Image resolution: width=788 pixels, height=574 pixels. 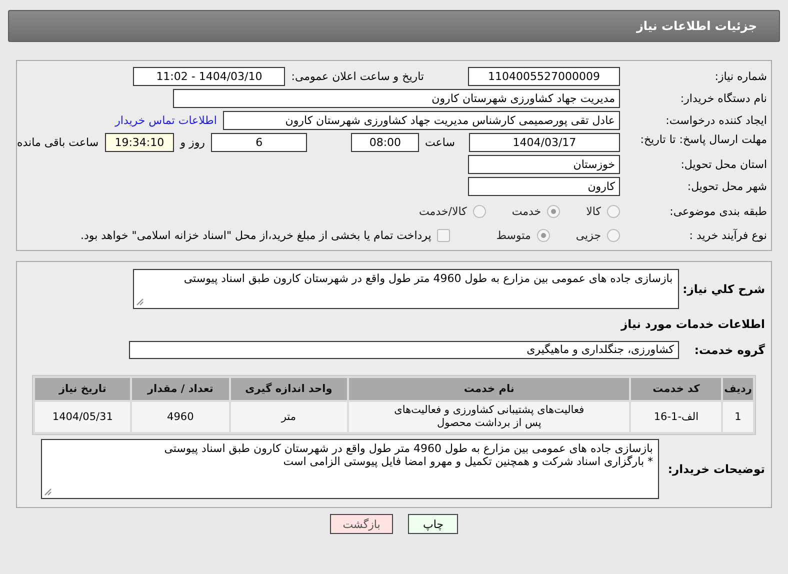 I want to click on field-label: شهر محل تحویل:, so click(x=727, y=186).